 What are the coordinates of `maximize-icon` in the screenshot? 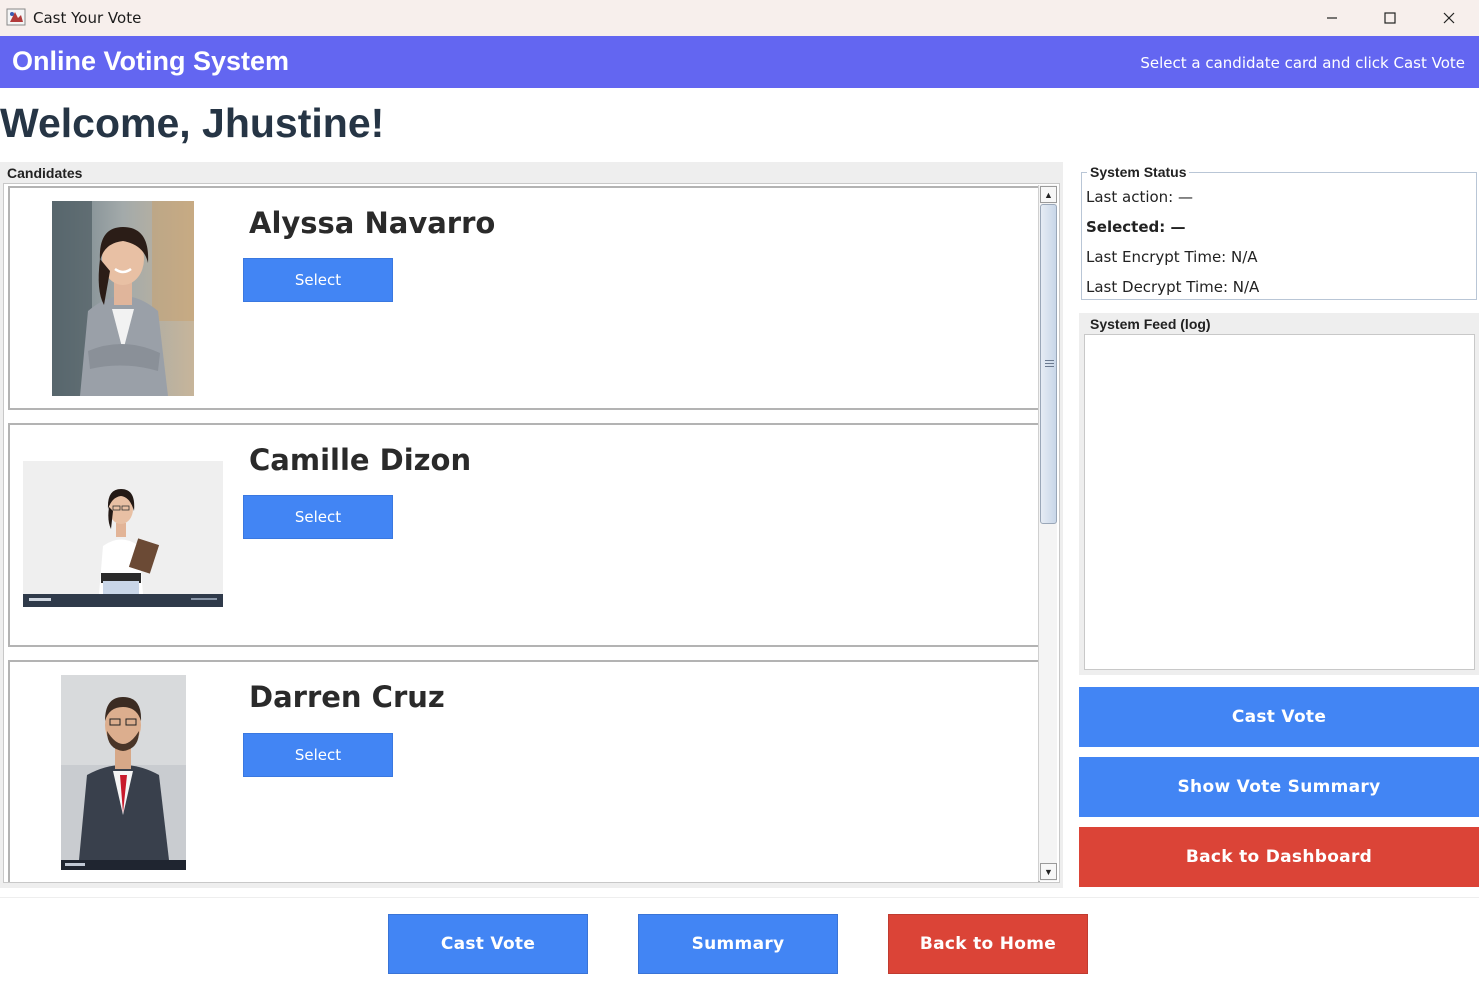 It's located at (1390, 18).